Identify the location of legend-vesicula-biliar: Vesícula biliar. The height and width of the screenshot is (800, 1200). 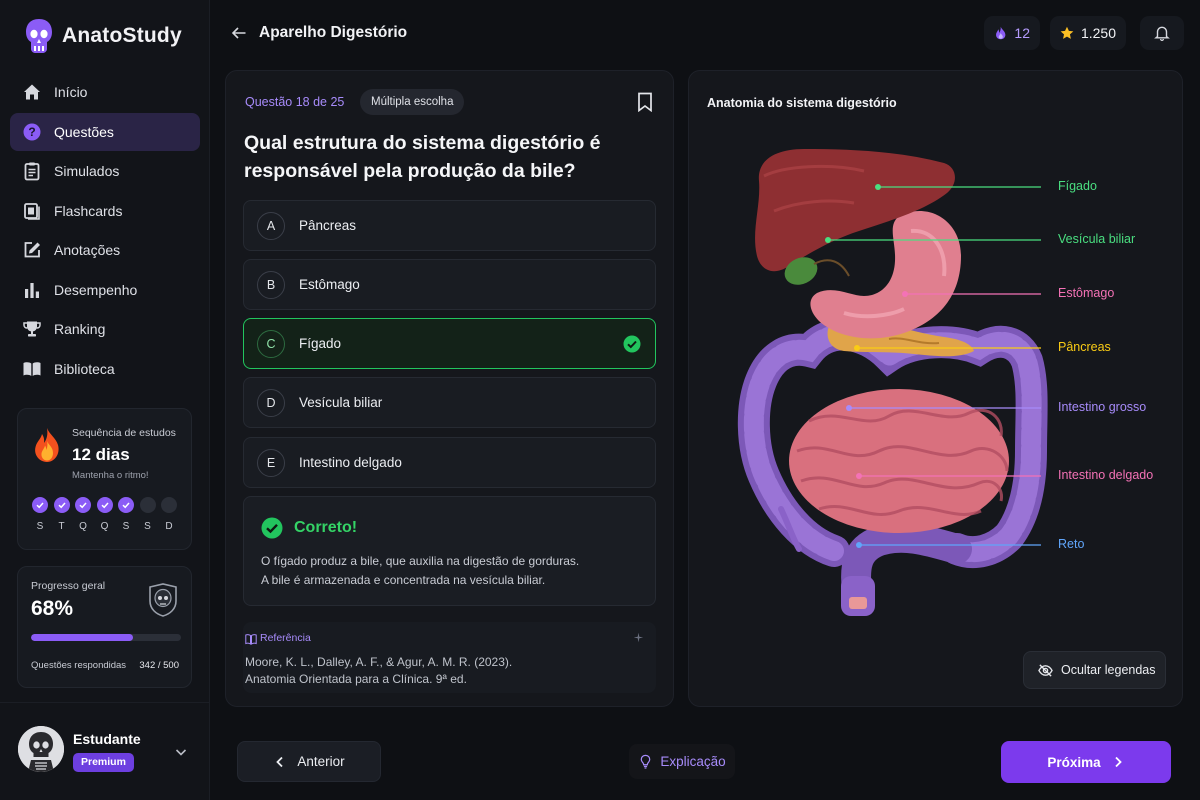
(1096, 239).